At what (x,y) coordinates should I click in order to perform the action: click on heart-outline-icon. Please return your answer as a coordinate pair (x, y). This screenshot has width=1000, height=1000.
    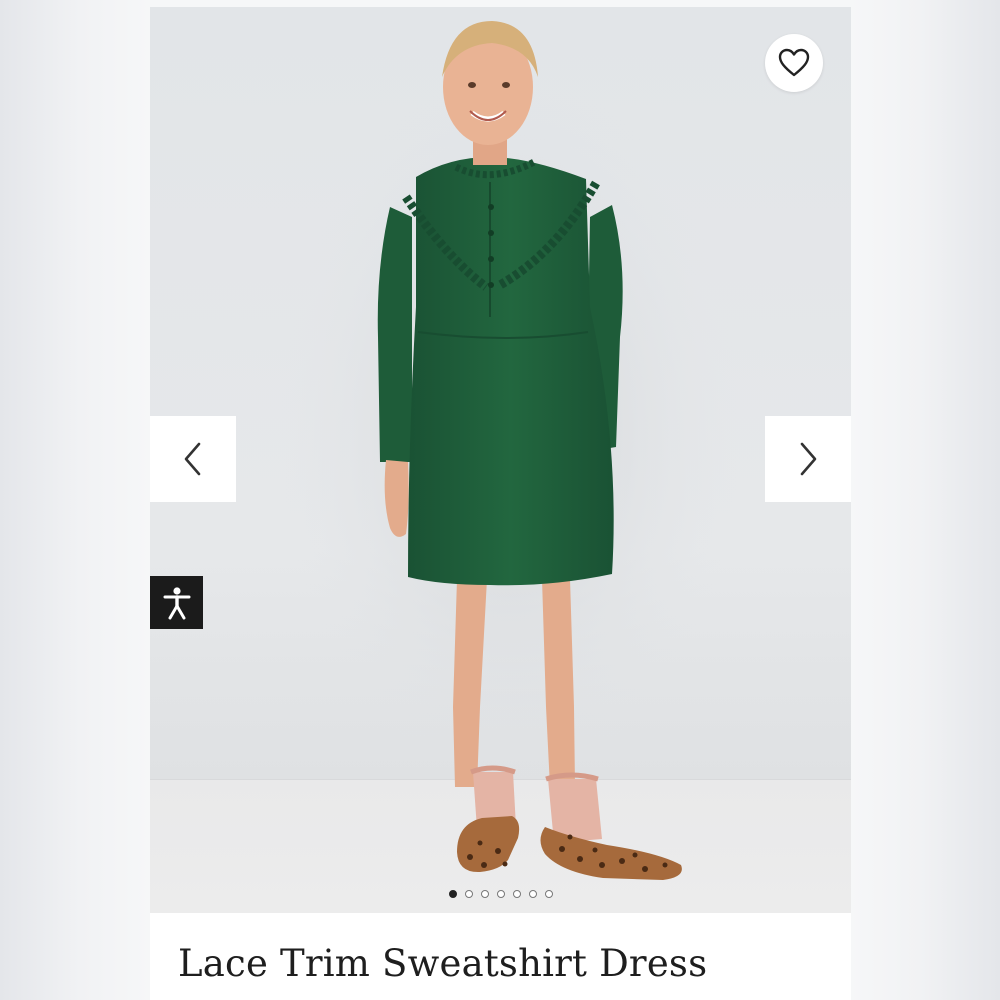
    Looking at the image, I should click on (794, 62).